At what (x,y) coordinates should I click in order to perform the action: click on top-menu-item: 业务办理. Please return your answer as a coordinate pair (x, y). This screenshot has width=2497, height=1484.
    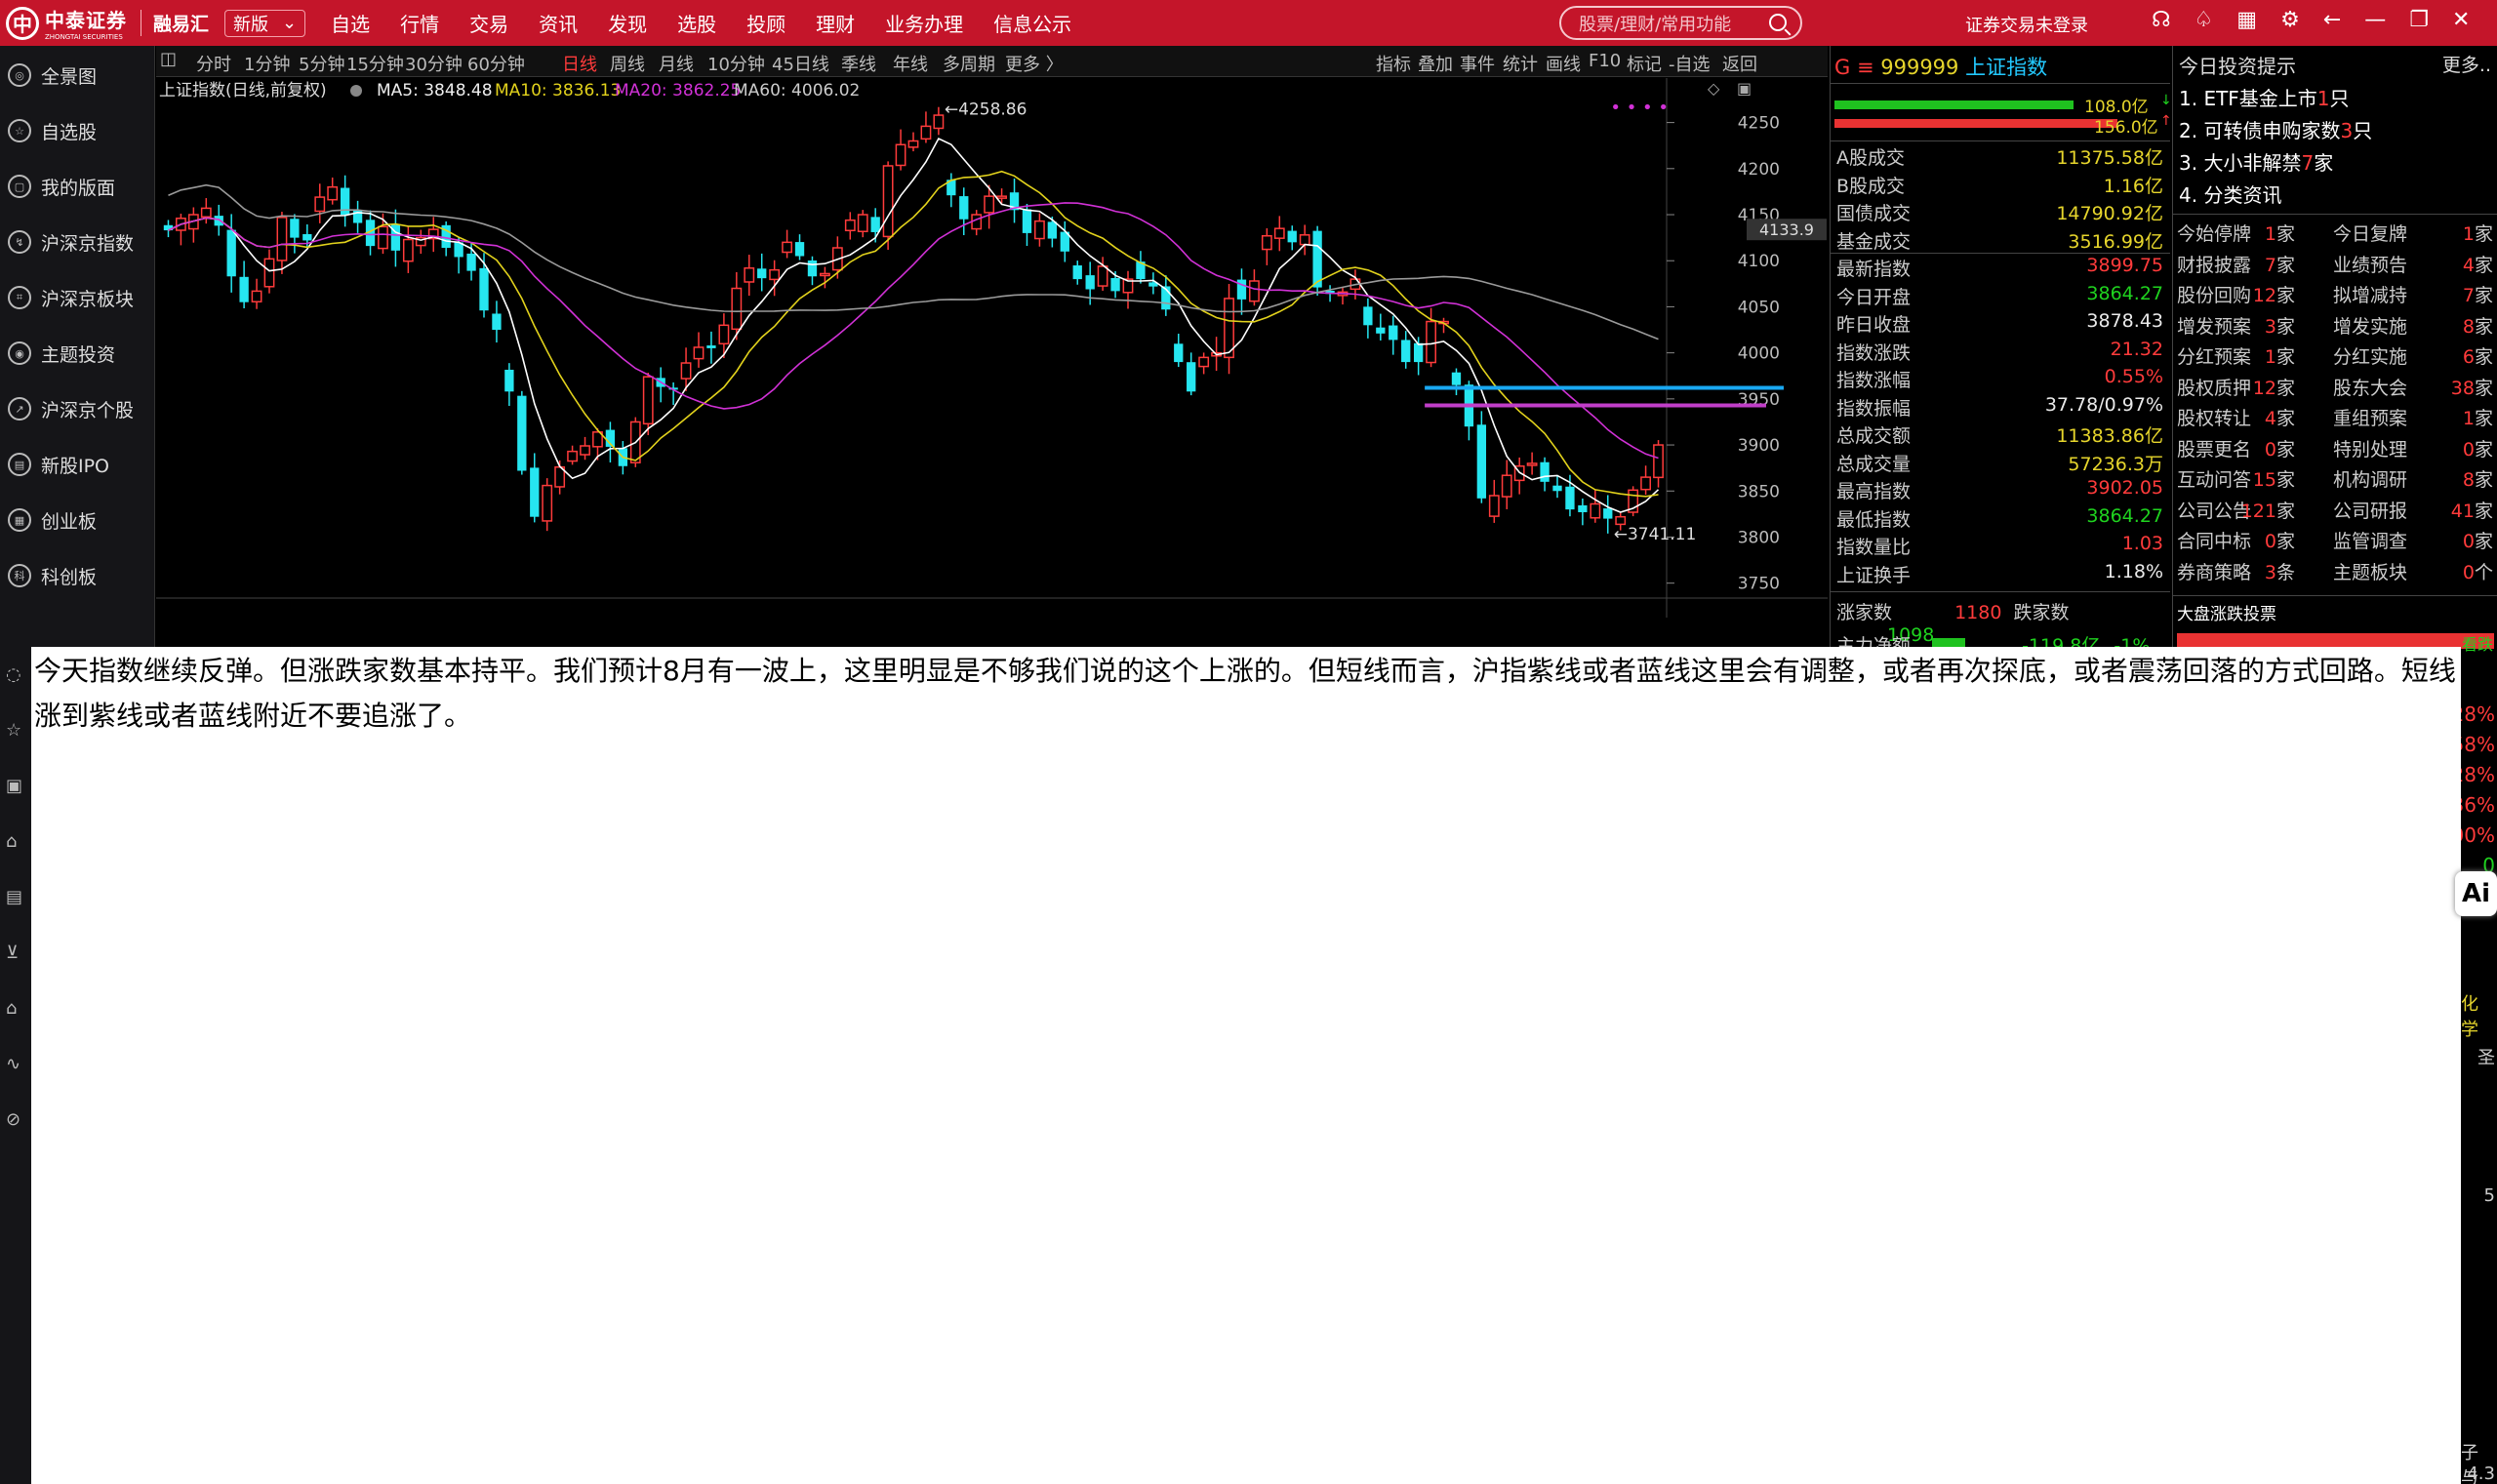
    Looking at the image, I should click on (924, 23).